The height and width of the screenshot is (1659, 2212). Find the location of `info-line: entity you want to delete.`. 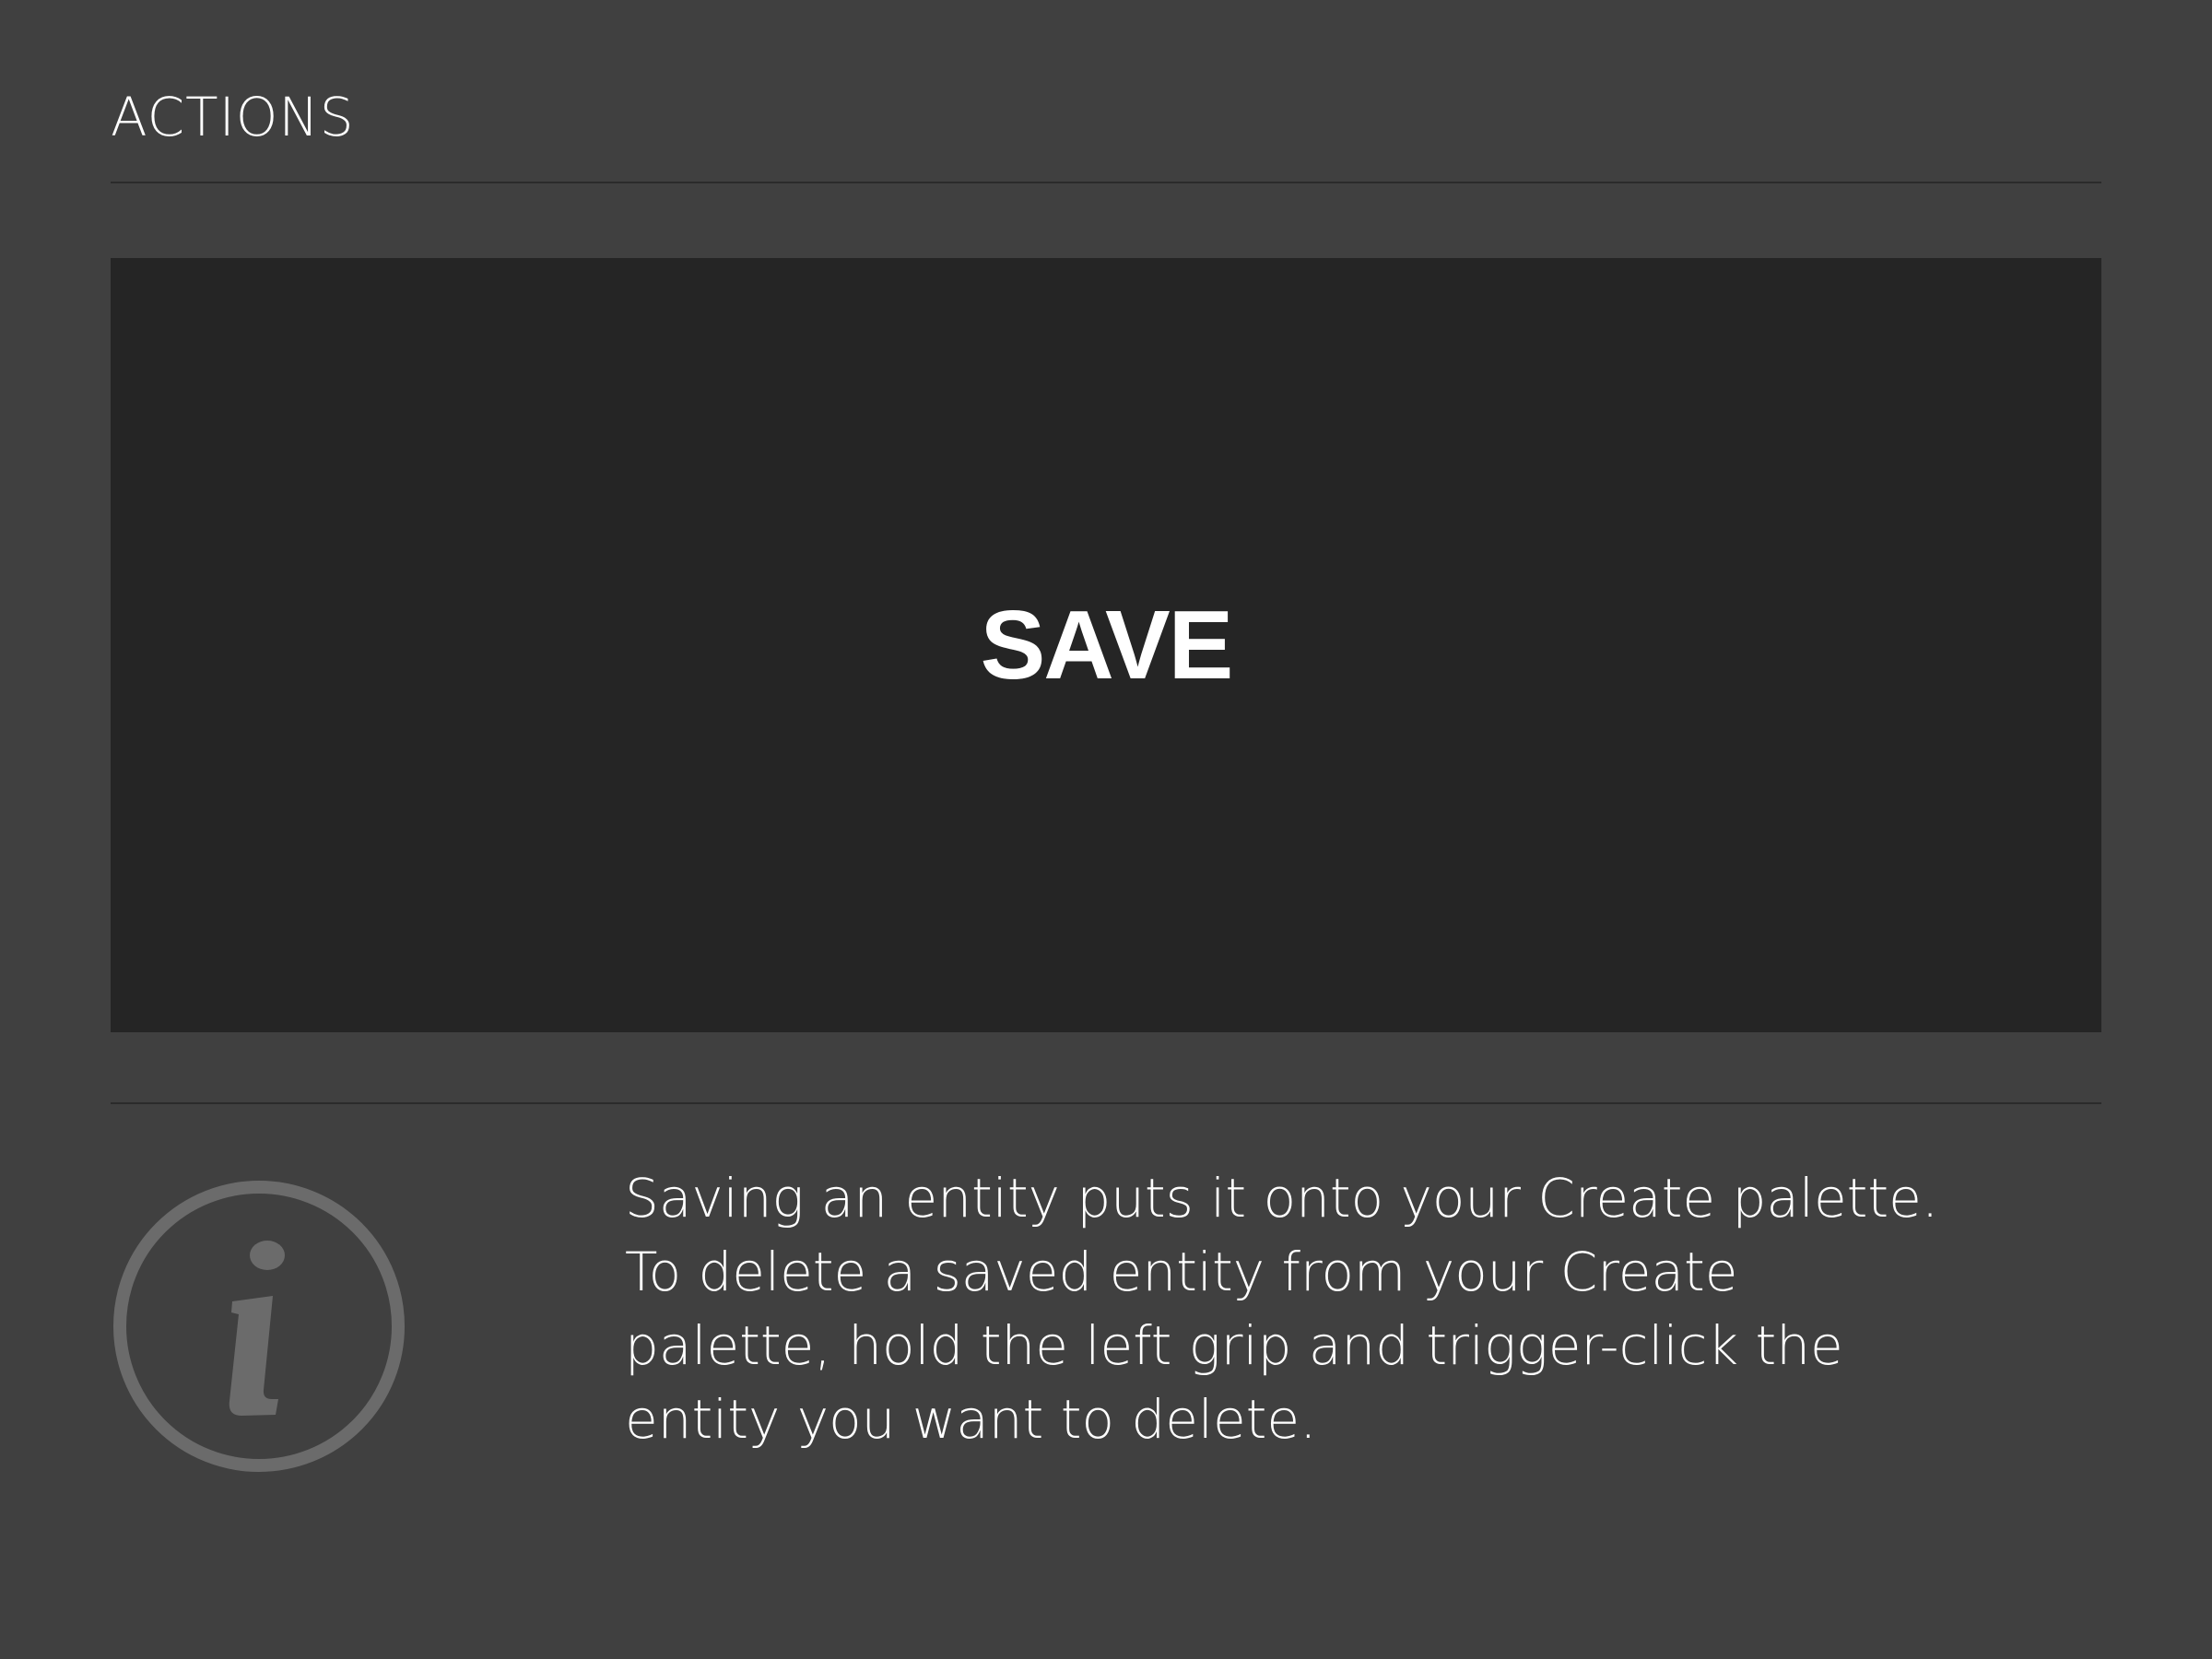

info-line: entity you want to delete. is located at coordinates (971, 1419).